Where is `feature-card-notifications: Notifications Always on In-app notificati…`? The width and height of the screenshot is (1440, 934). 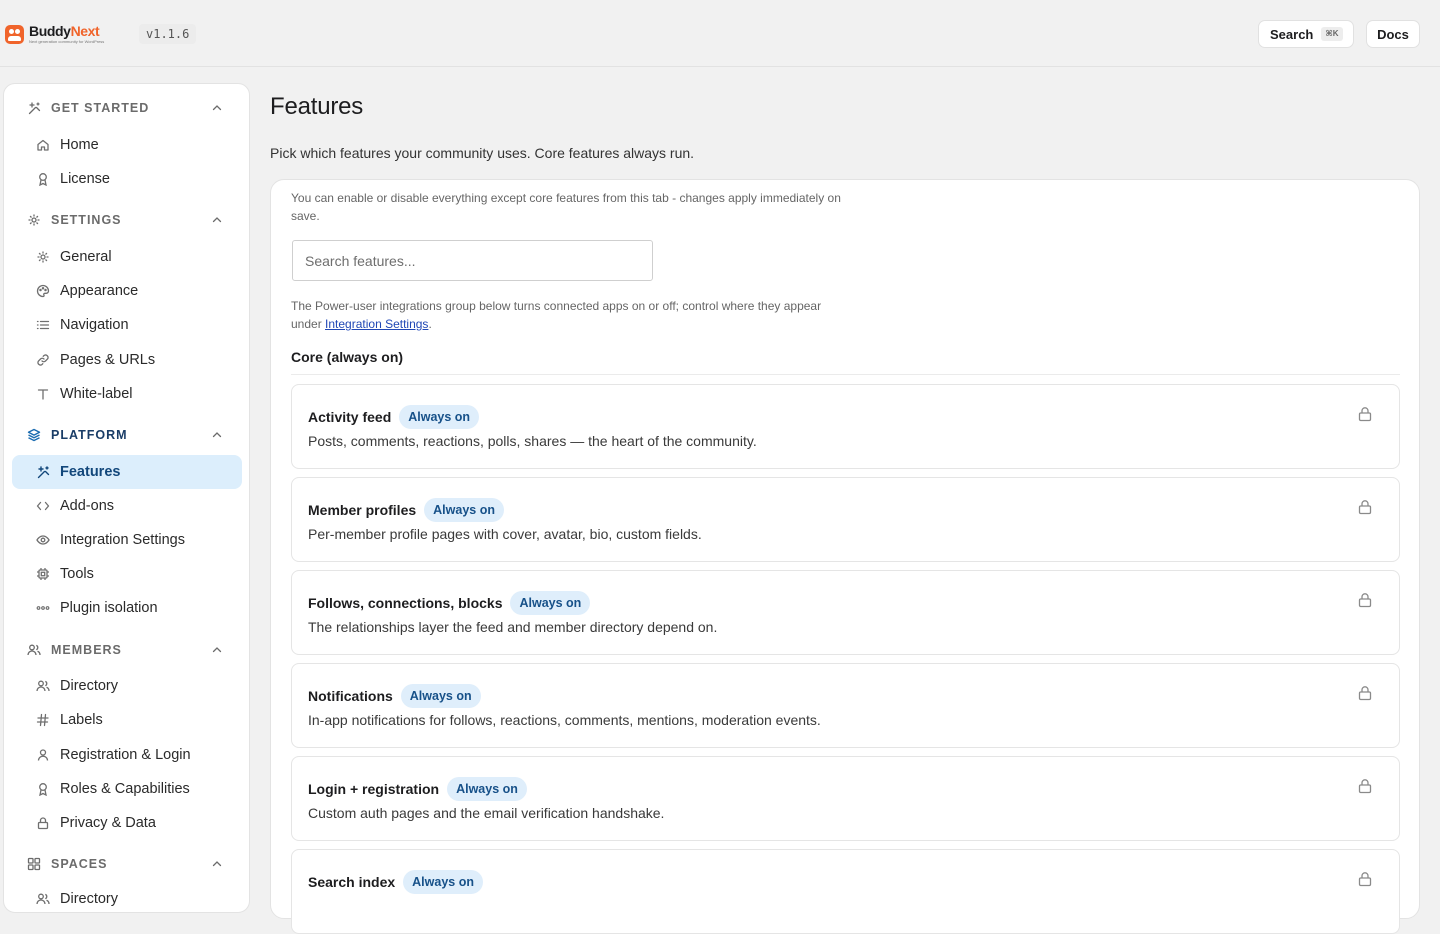 feature-card-notifications: Notifications Always on In-app notificati… is located at coordinates (845, 705).